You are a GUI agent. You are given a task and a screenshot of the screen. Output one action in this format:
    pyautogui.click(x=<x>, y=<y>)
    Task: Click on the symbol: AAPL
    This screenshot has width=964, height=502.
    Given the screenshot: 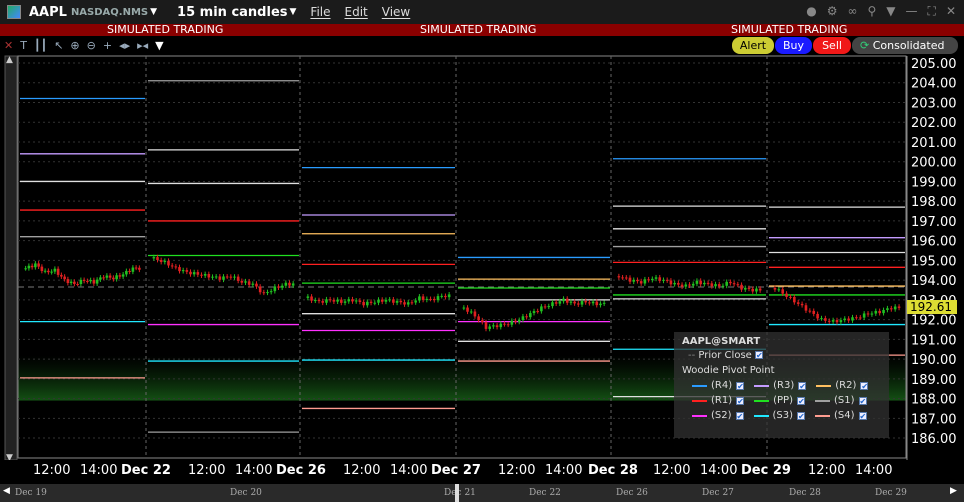 What is the action you would take?
    pyautogui.click(x=48, y=12)
    